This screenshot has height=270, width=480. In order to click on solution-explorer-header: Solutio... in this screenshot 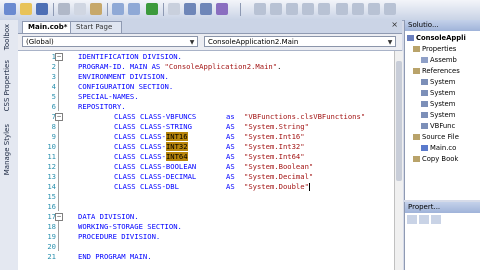, I will do `click(442, 25)`.